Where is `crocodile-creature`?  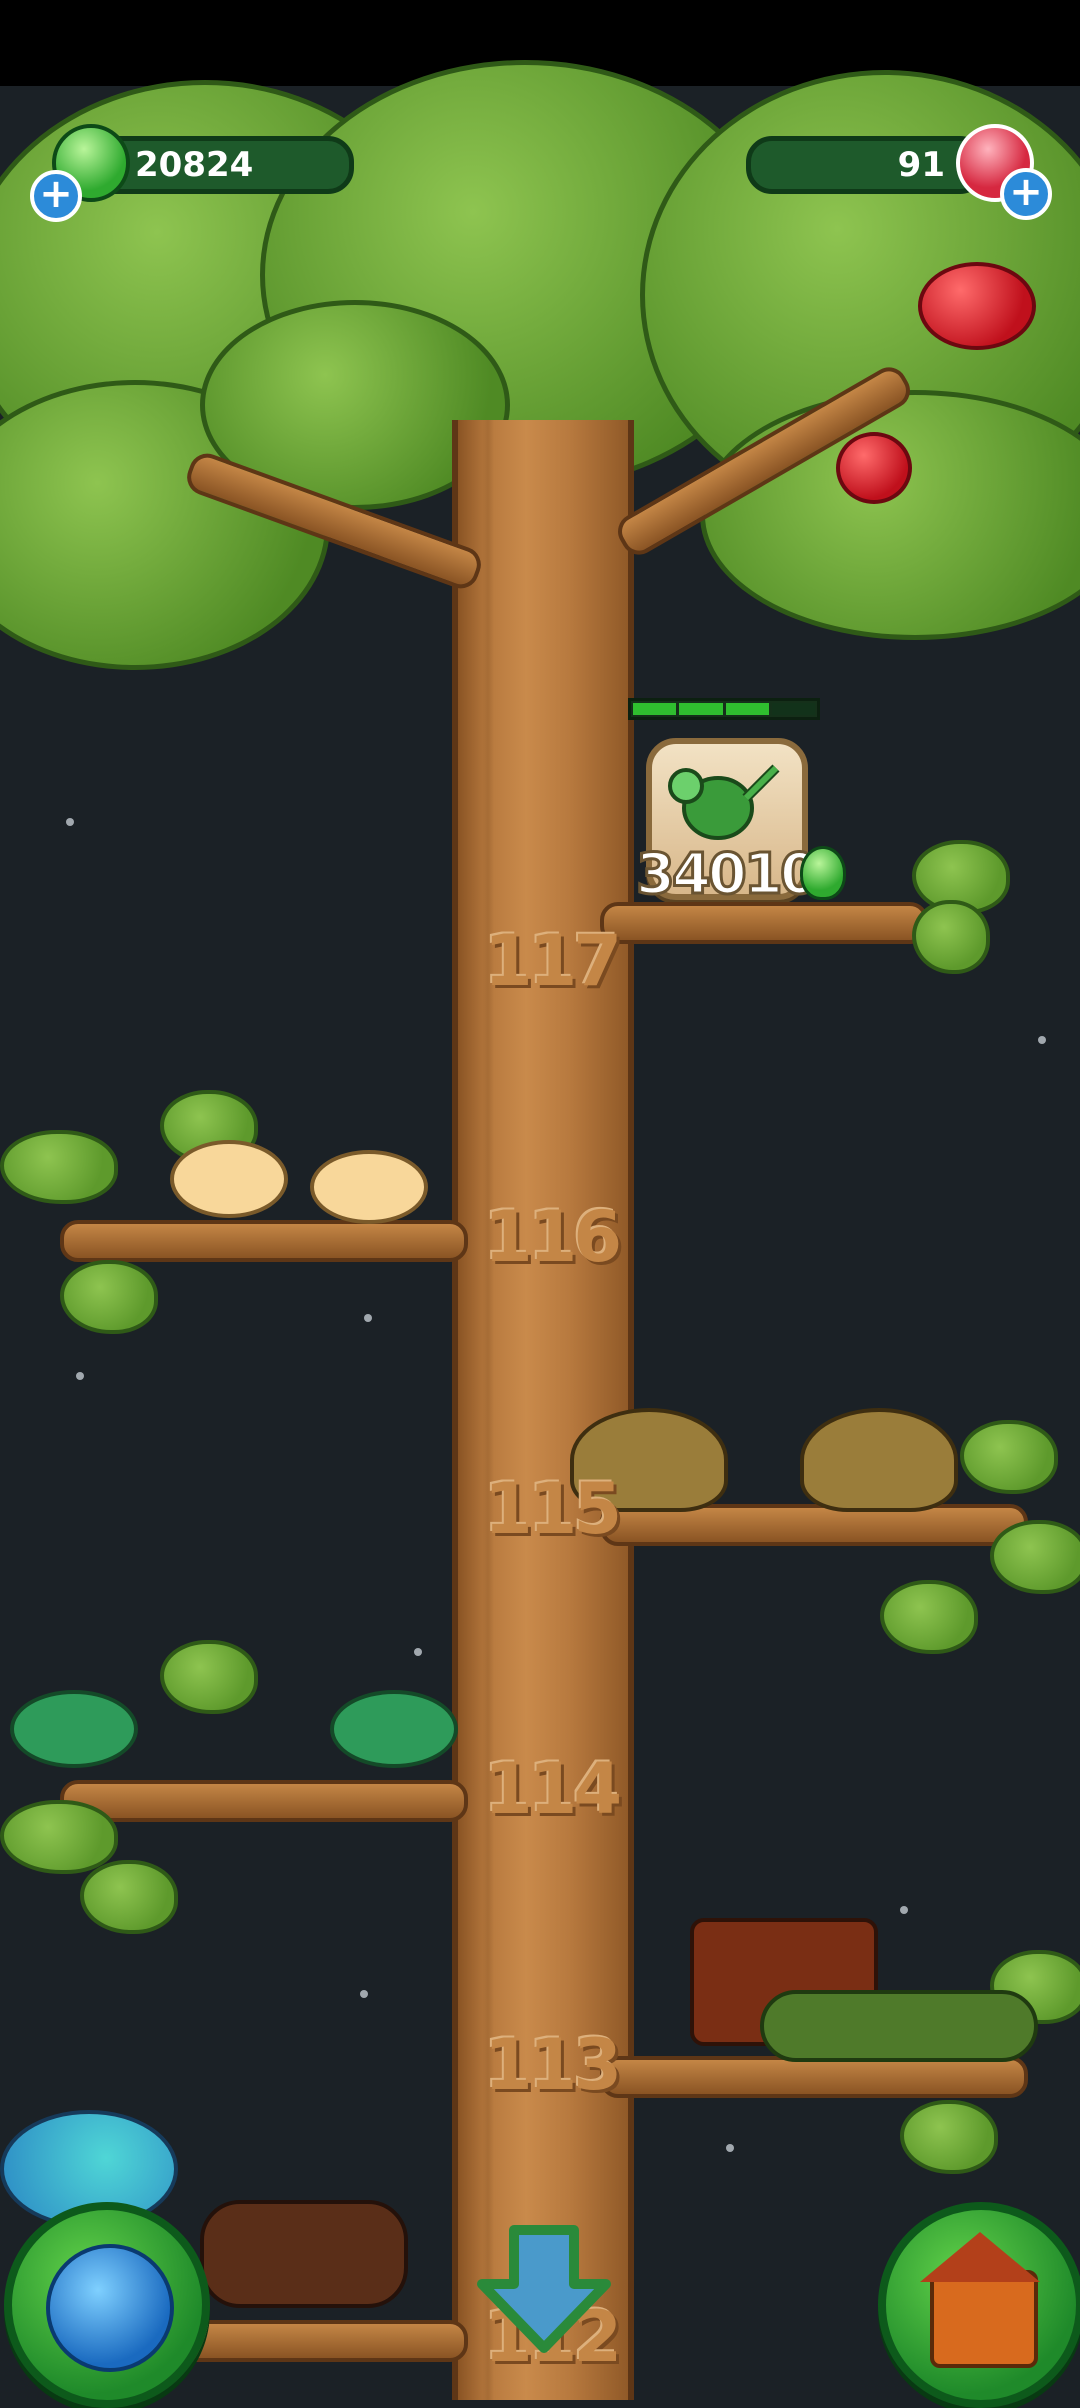
crocodile-creature is located at coordinates (899, 2026).